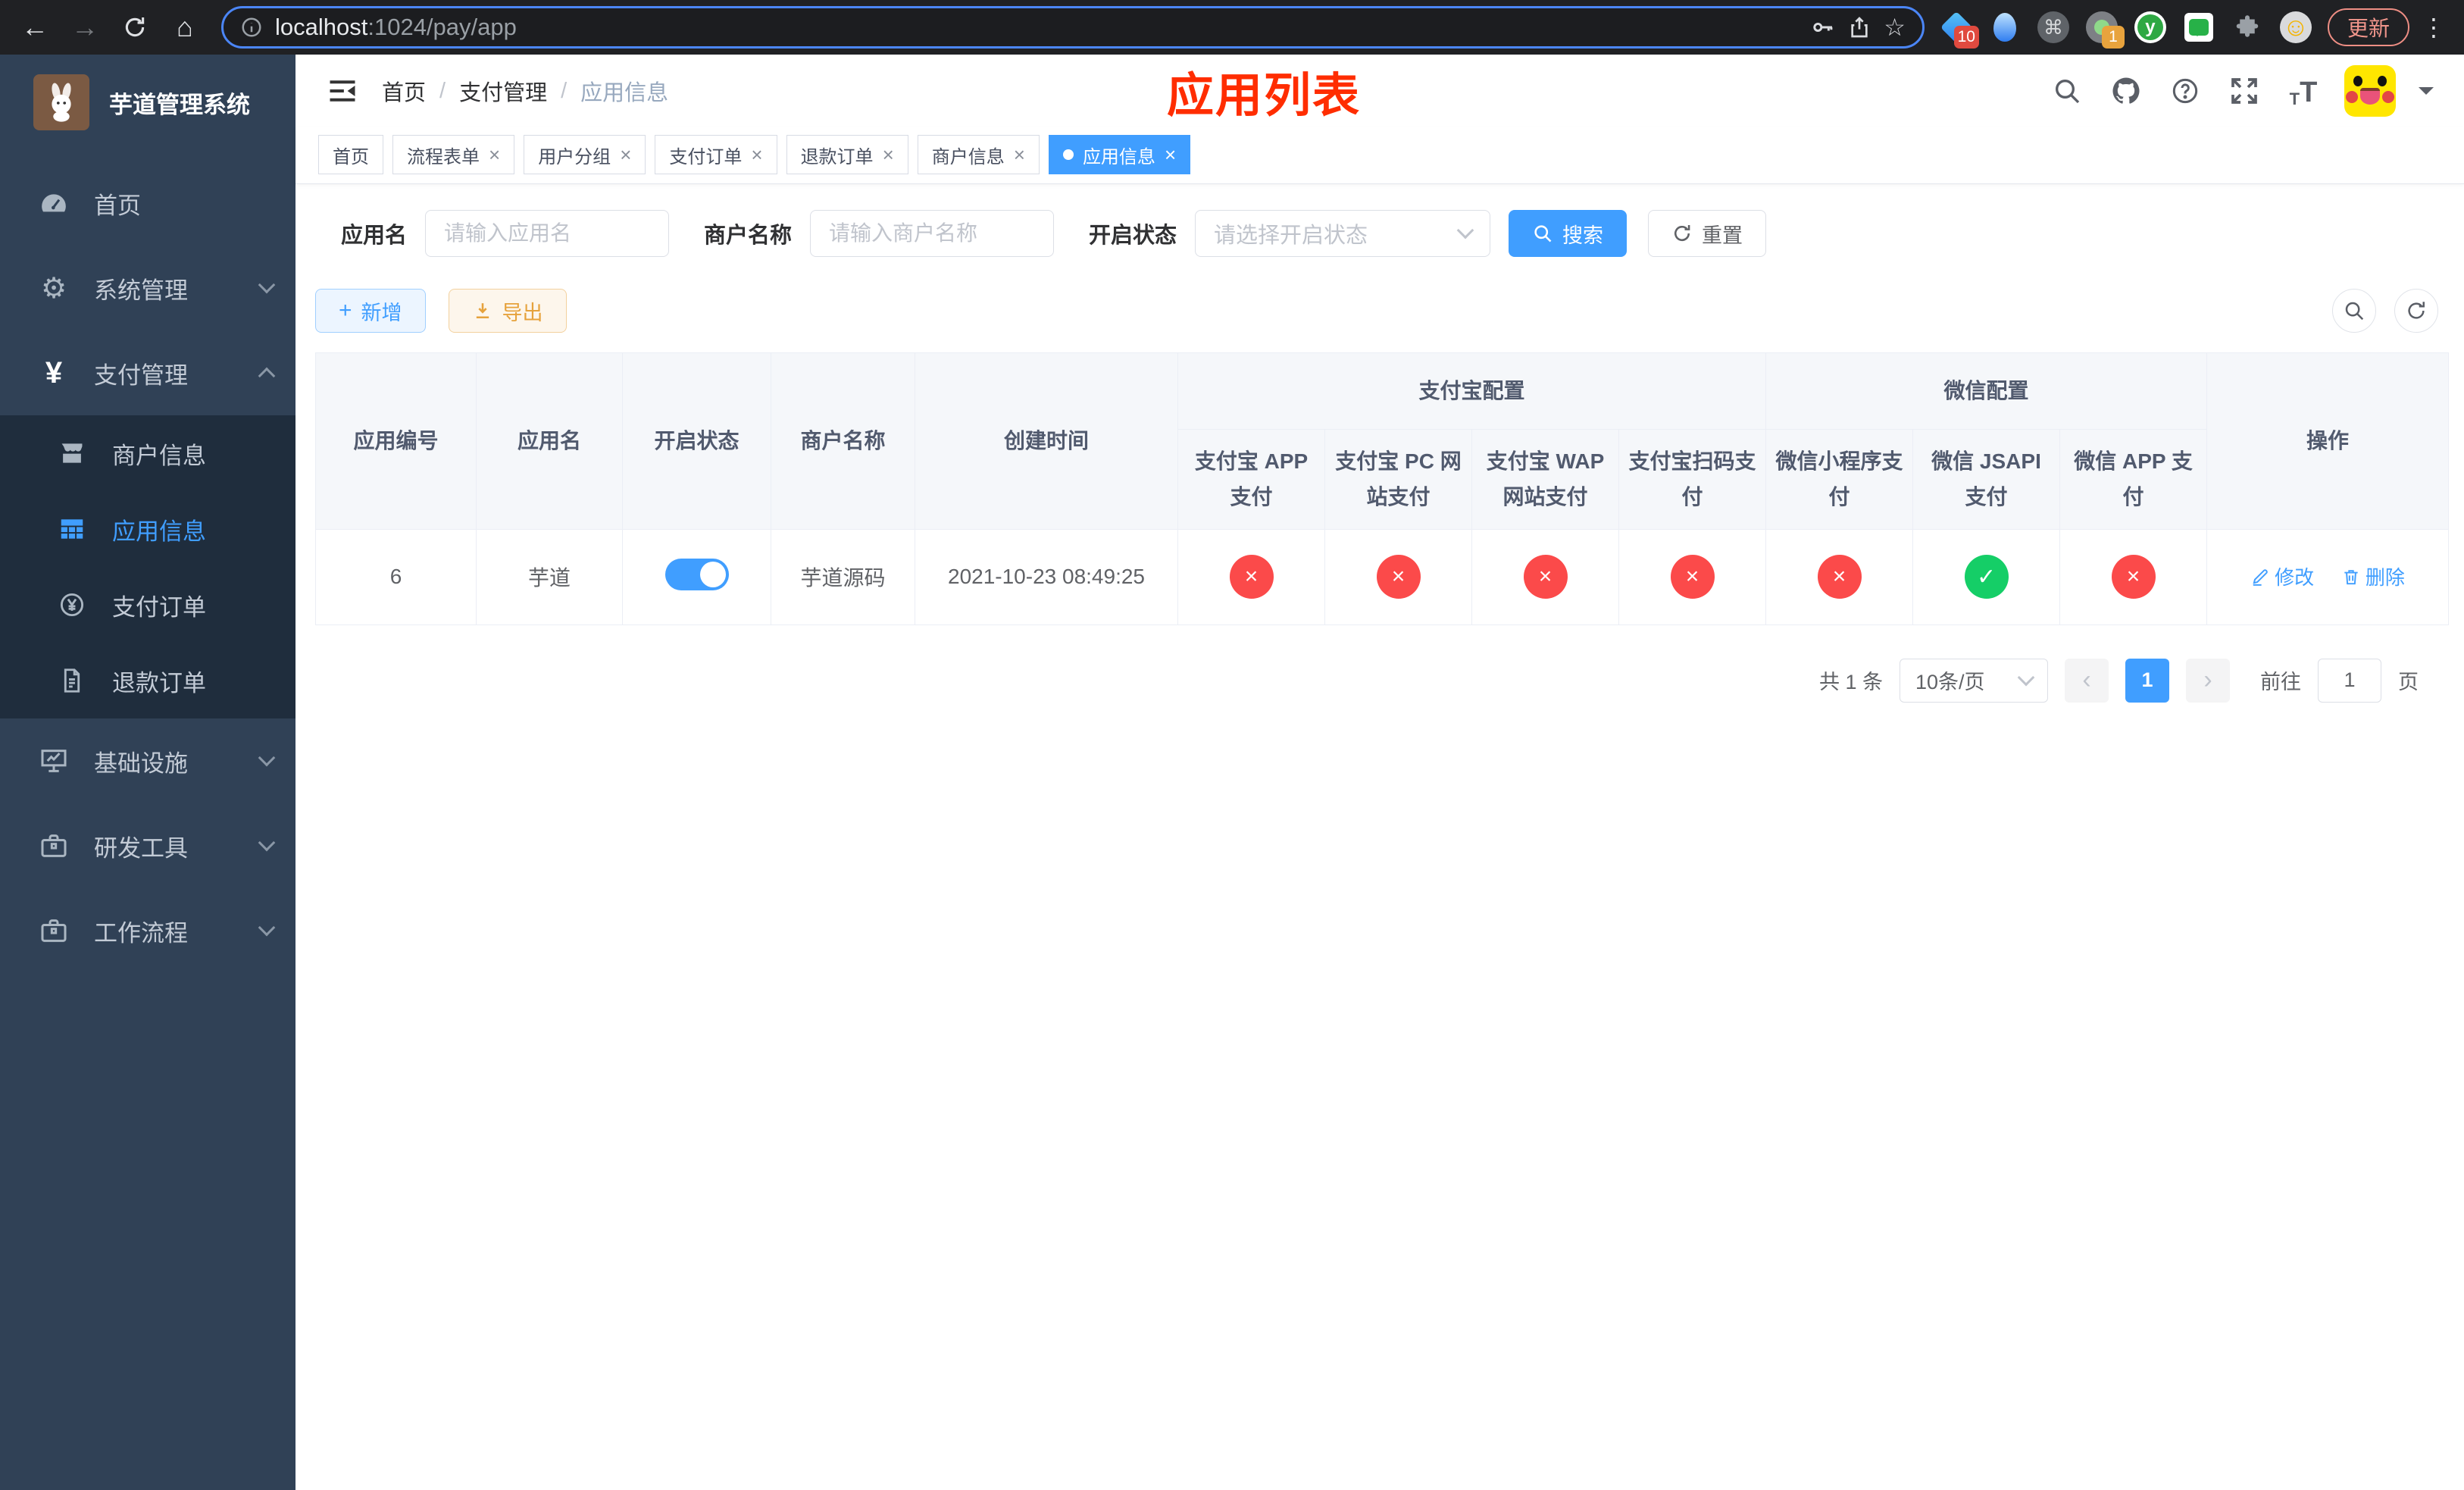  I want to click on caret-down-icon, so click(2426, 94).